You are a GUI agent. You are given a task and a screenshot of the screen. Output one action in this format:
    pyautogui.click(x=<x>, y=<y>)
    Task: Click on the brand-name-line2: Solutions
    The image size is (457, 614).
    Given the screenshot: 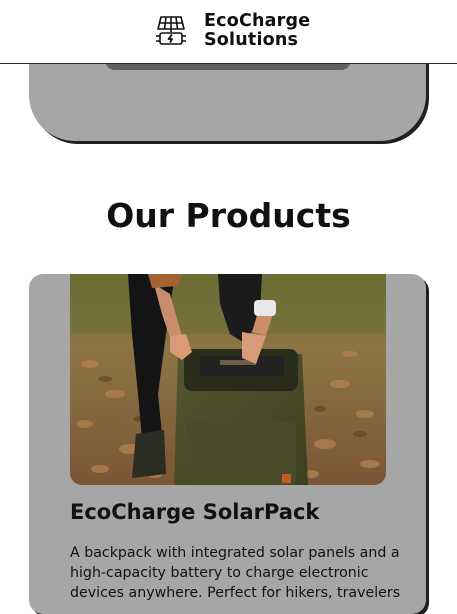 What is the action you would take?
    pyautogui.click(x=251, y=40)
    